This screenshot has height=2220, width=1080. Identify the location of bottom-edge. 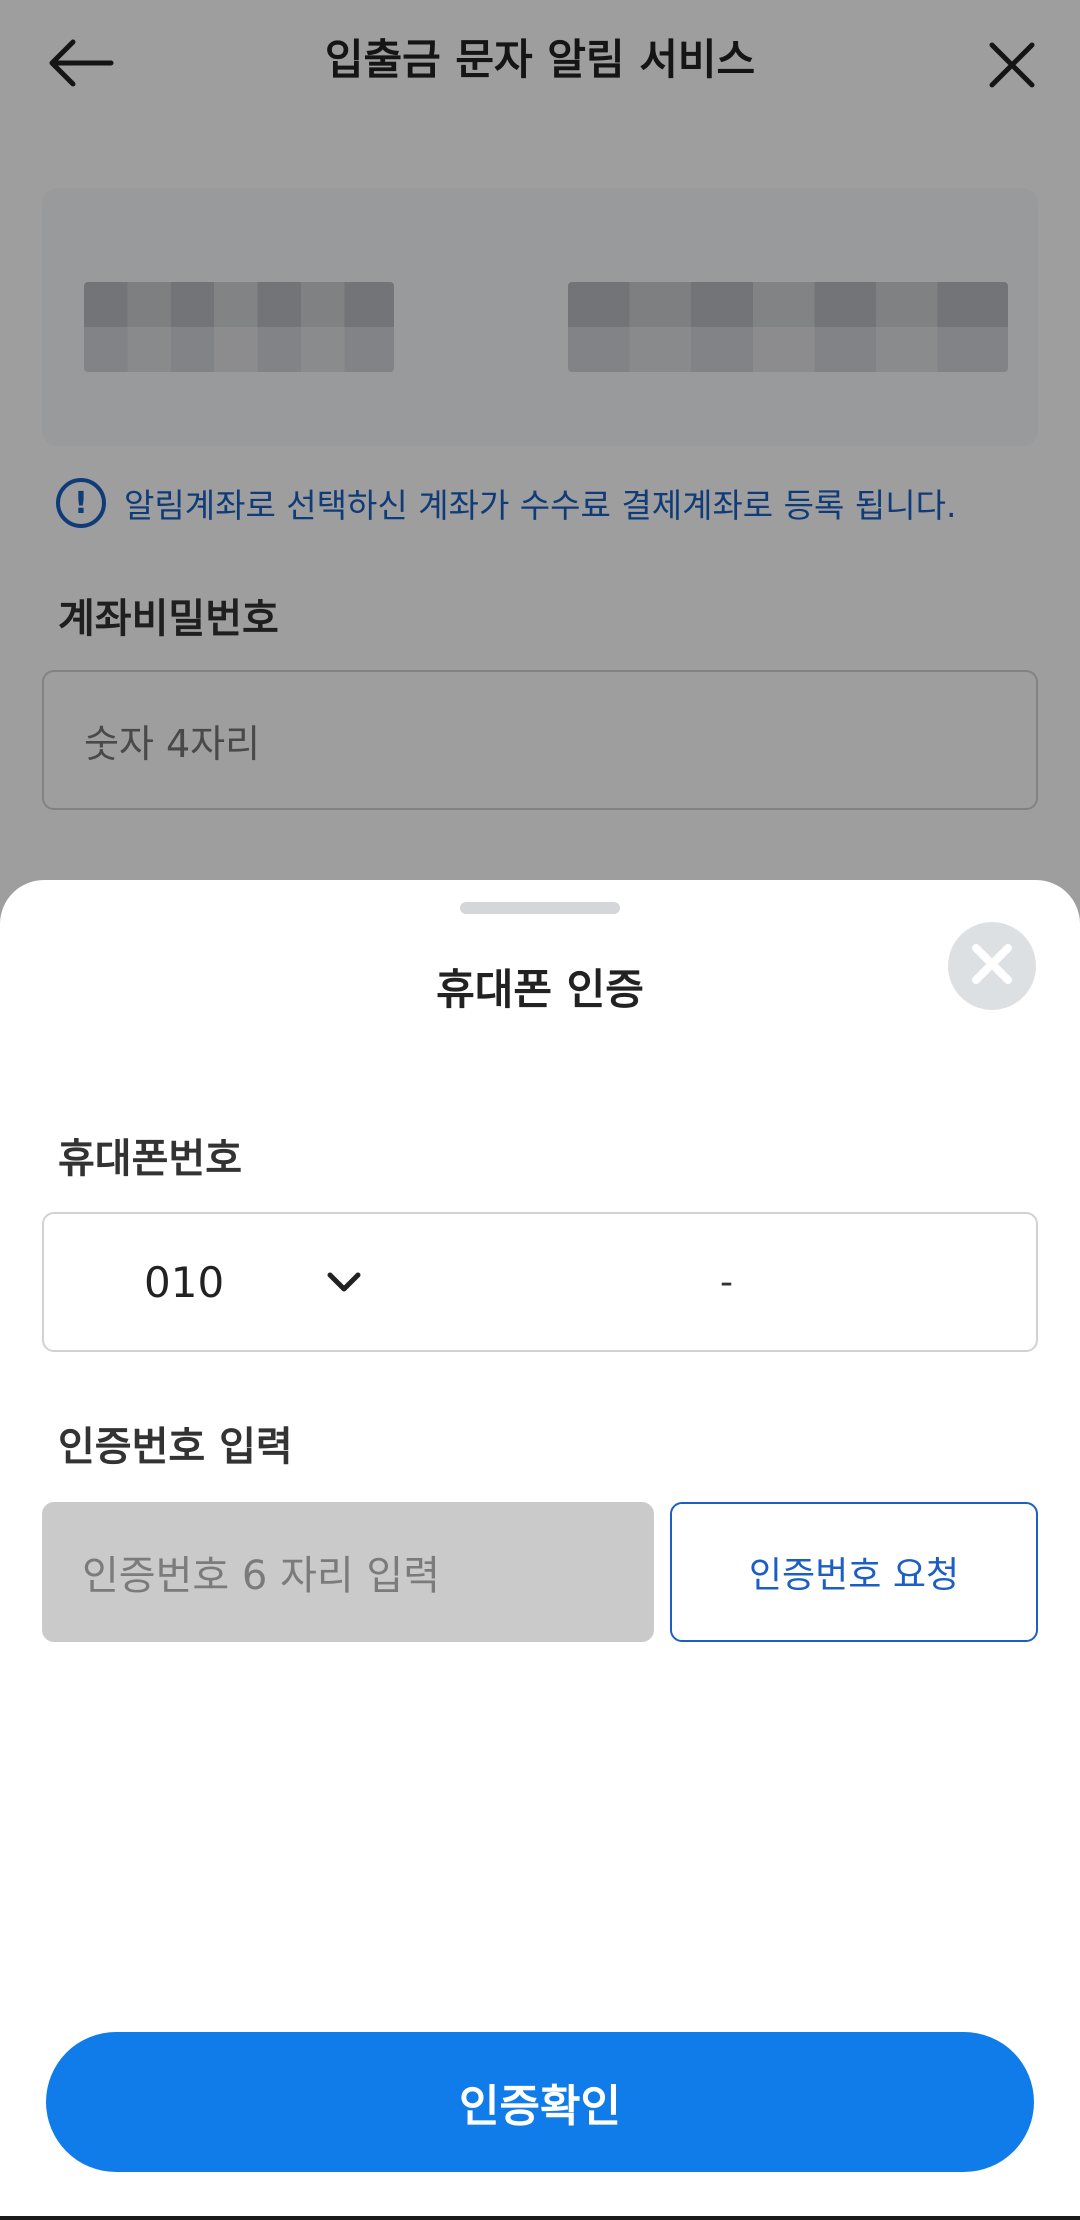
(540, 2218).